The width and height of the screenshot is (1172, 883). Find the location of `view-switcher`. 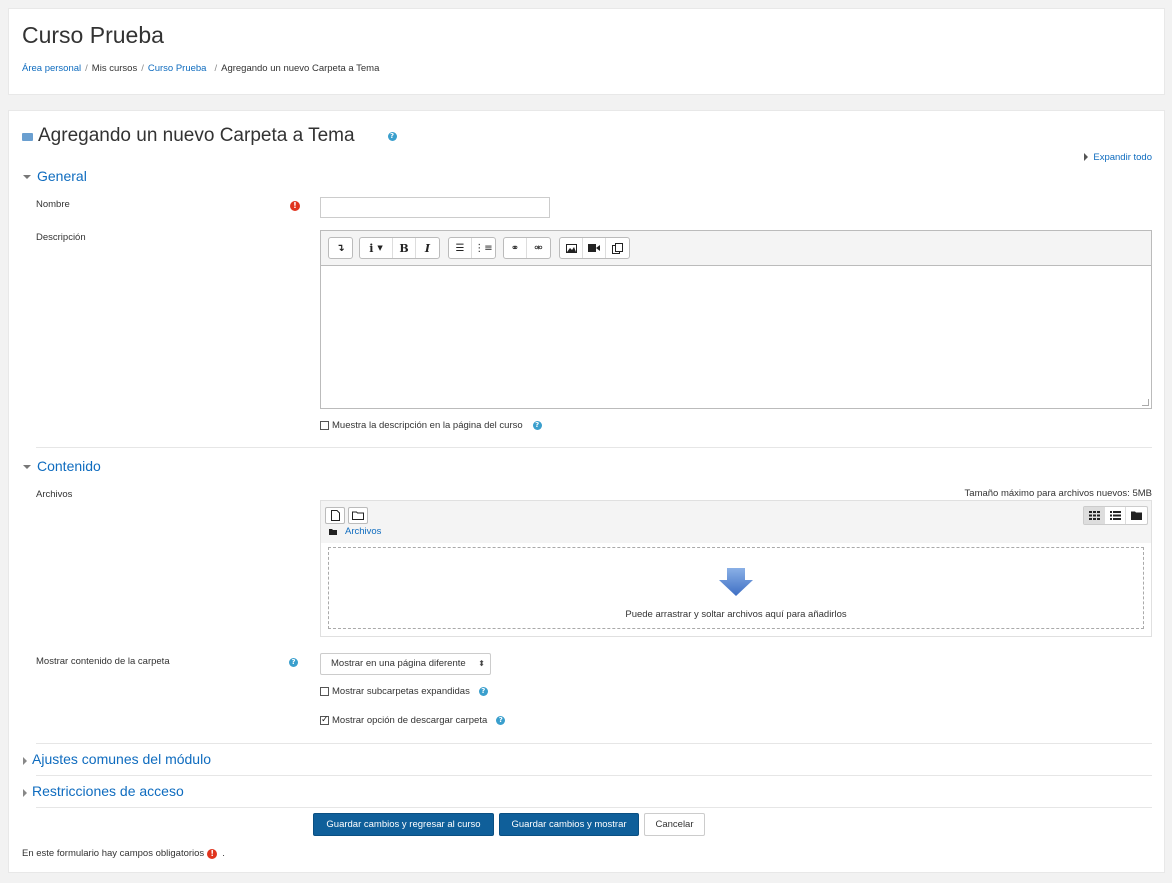

view-switcher is located at coordinates (1115, 515).